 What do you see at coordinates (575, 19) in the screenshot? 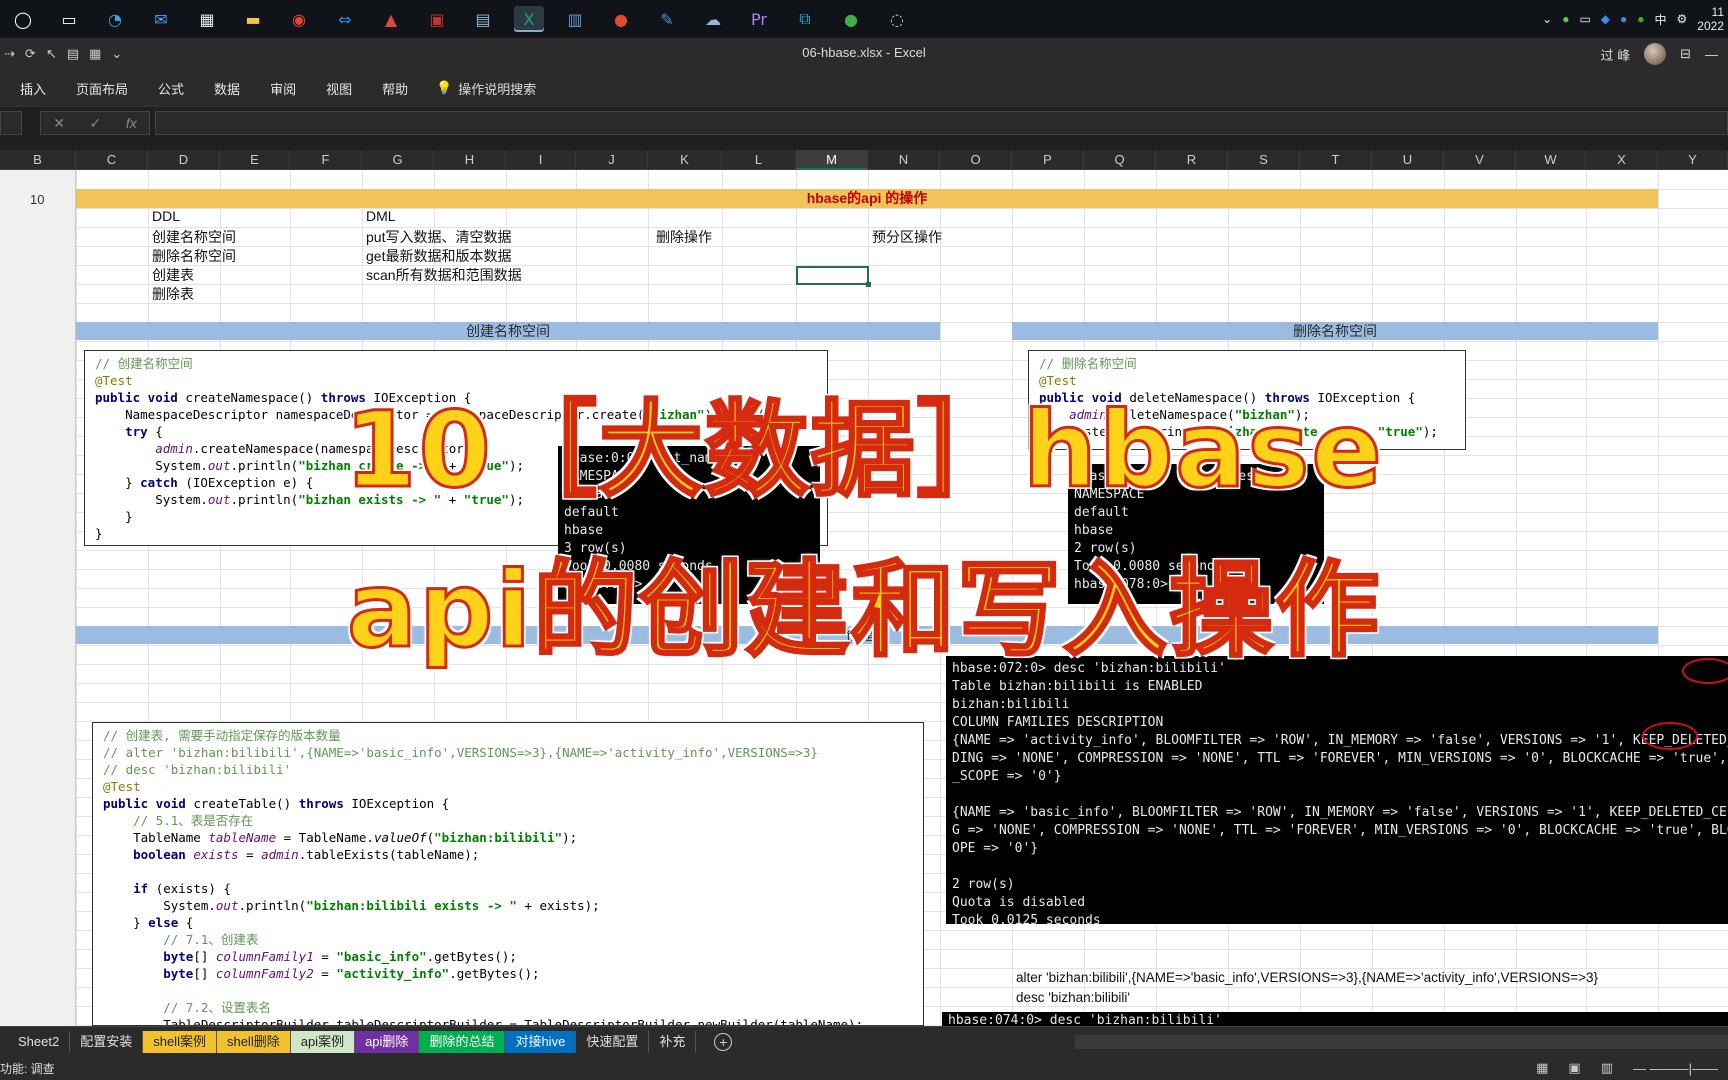
I see `app-icon: ▥` at bounding box center [575, 19].